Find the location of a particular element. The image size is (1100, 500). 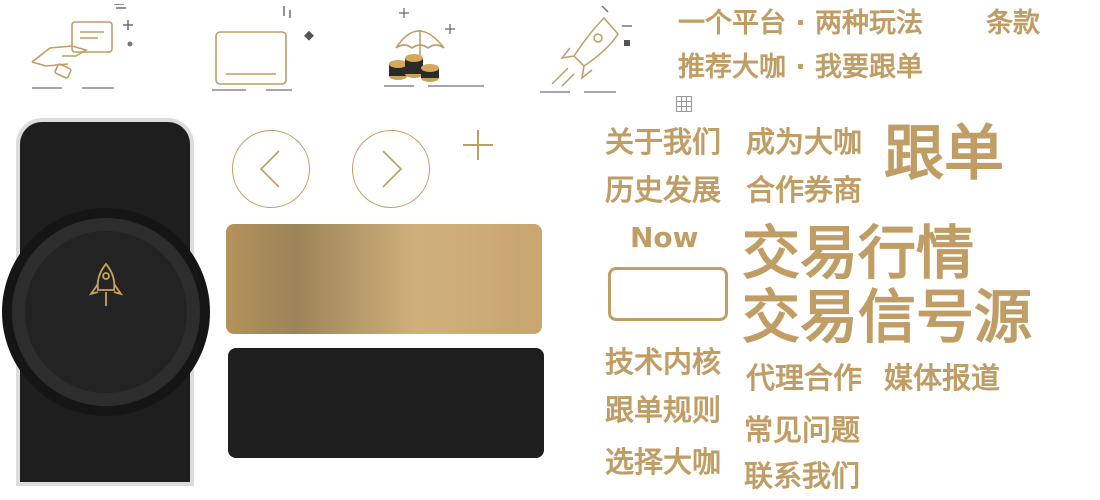

menu-faq: 常见问题 is located at coordinates (802, 430).